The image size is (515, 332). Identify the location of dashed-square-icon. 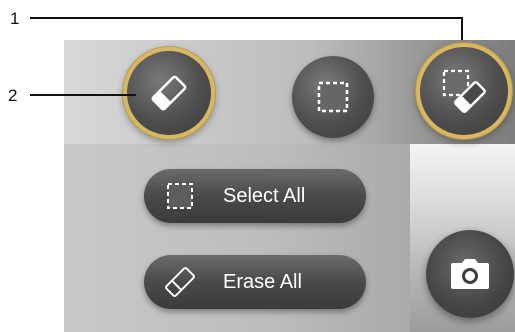
(180, 196).